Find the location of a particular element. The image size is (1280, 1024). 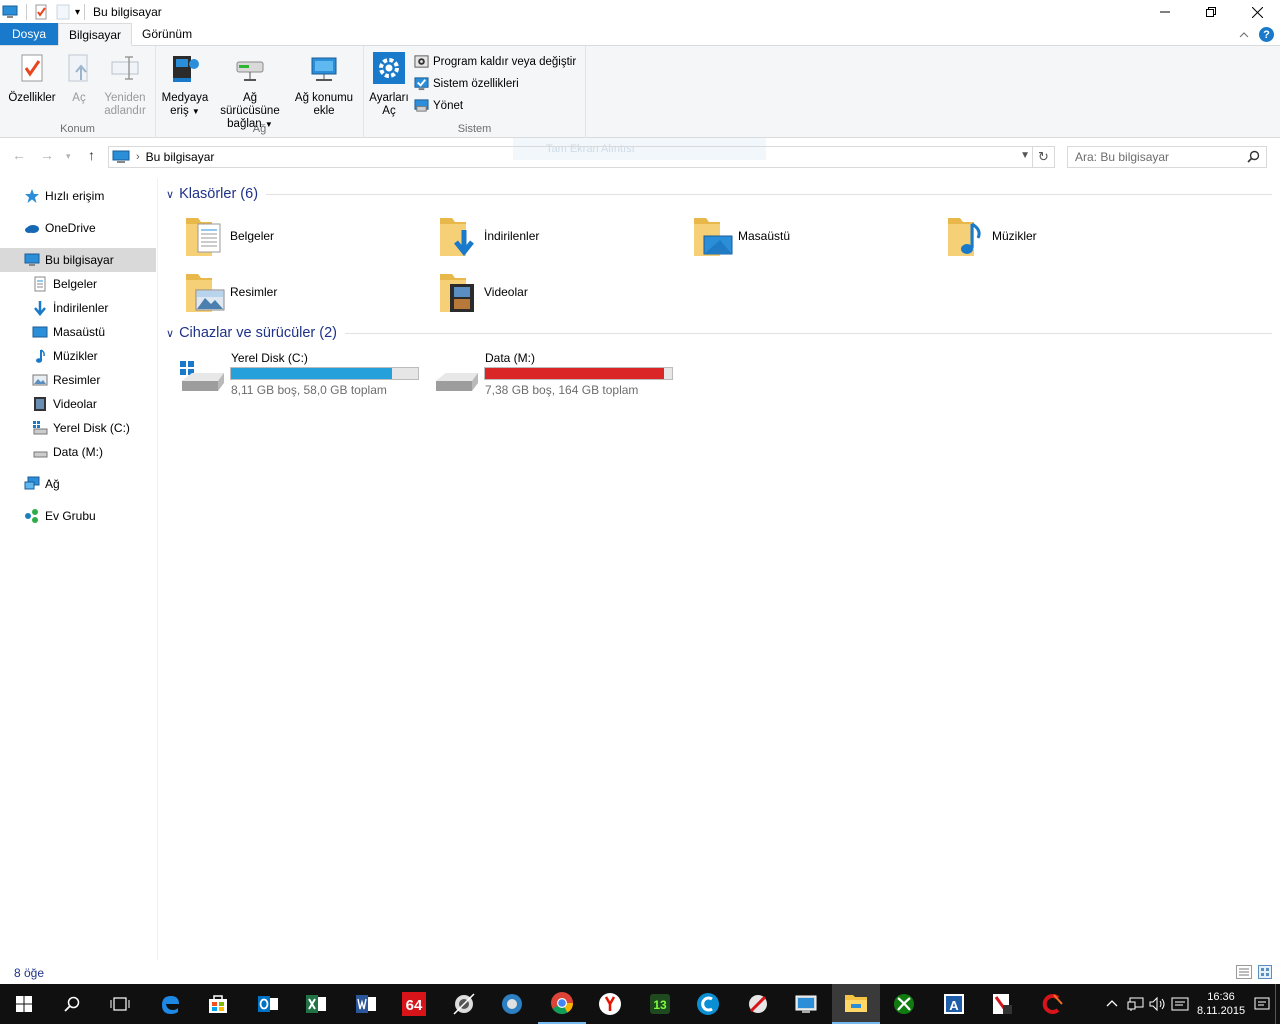

restore-button is located at coordinates (1211, 12).